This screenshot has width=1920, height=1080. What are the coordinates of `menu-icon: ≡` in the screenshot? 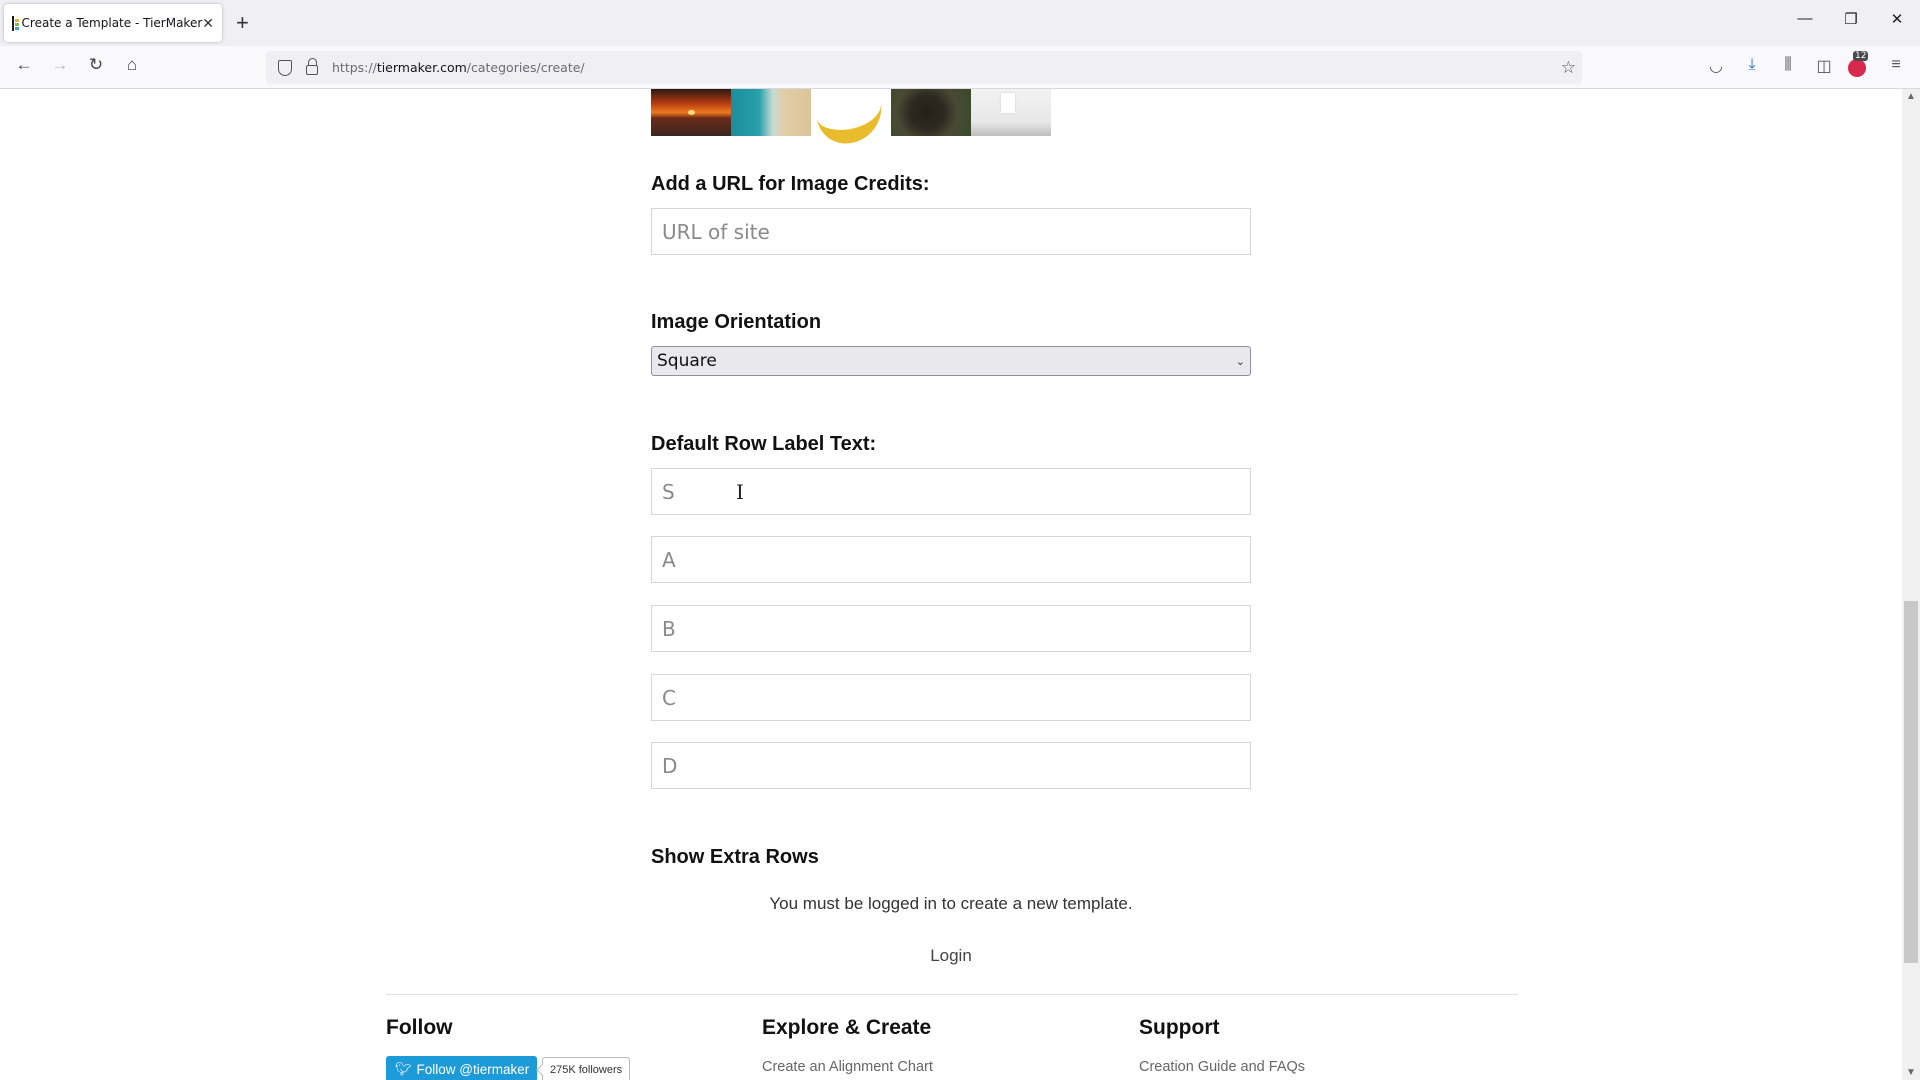 It's located at (1896, 65).